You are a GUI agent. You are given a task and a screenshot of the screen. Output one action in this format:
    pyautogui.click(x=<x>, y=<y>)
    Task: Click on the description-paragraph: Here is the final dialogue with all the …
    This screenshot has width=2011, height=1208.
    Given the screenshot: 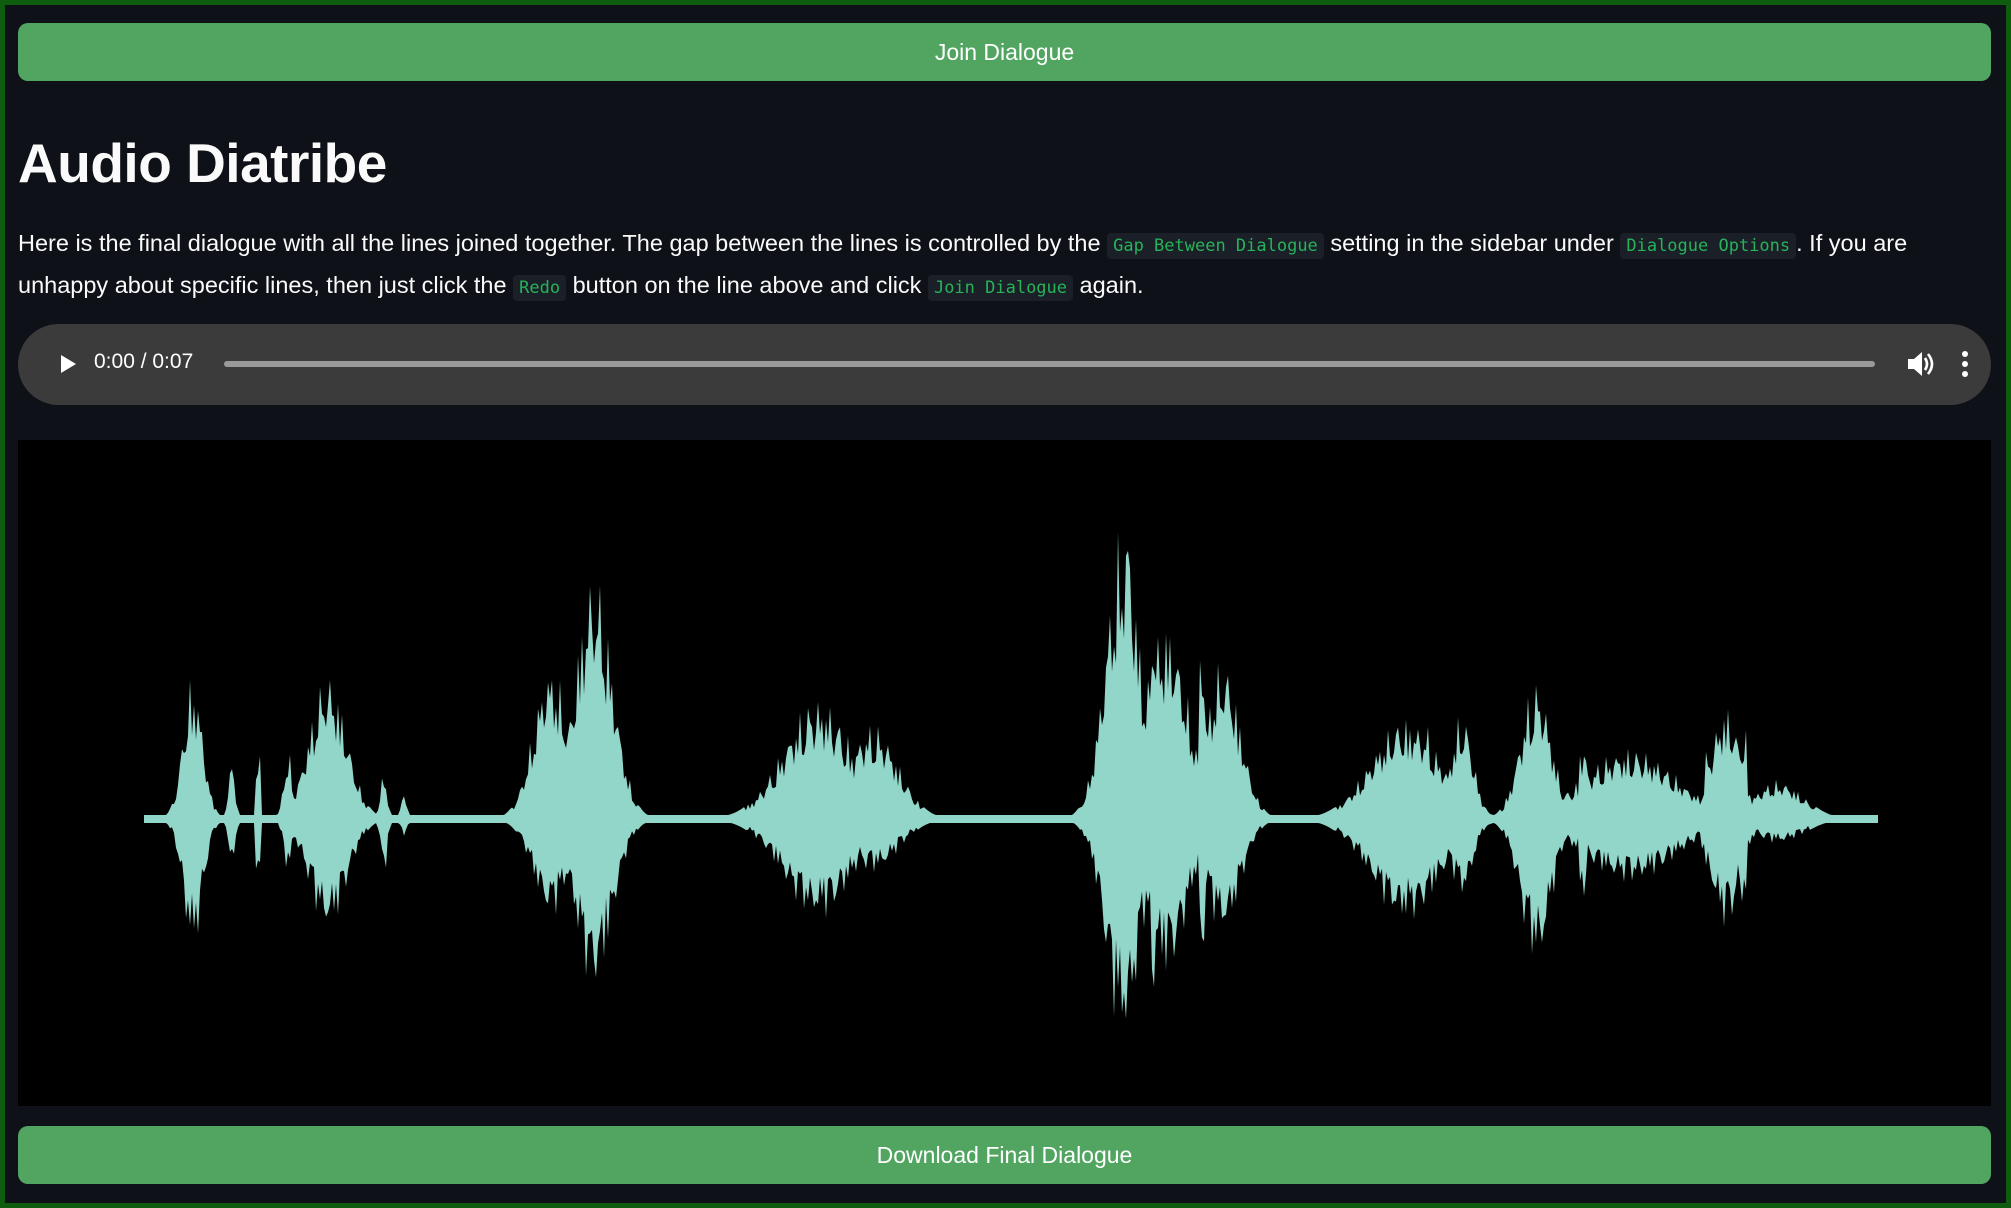 What is the action you would take?
    pyautogui.click(x=1005, y=266)
    